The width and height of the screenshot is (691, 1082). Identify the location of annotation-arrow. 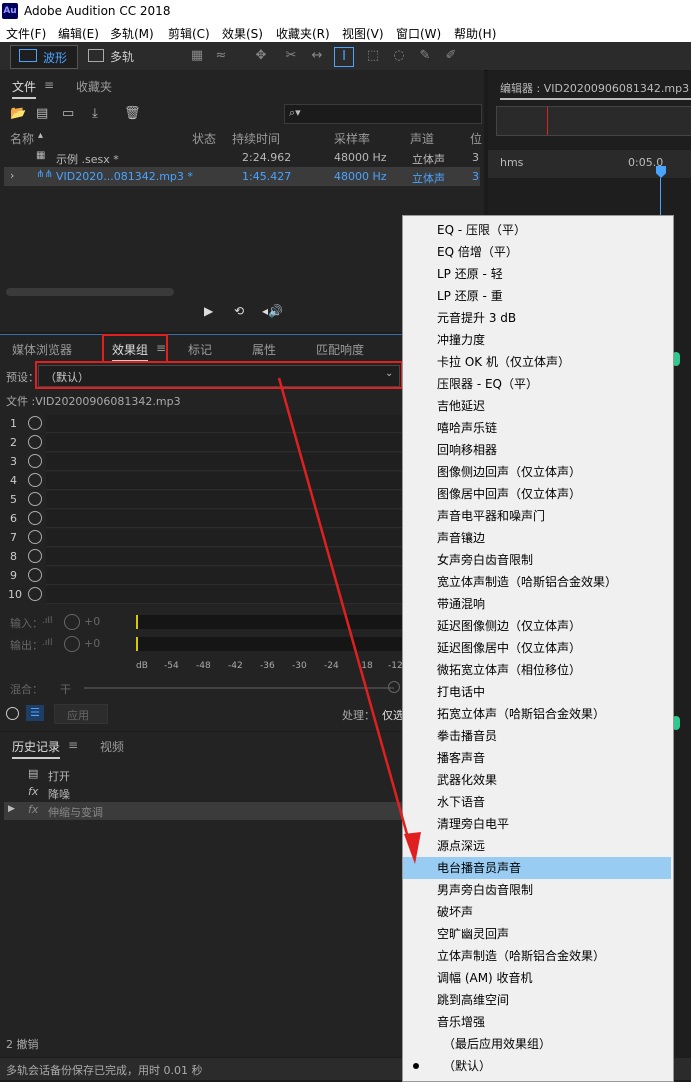
(349, 620).